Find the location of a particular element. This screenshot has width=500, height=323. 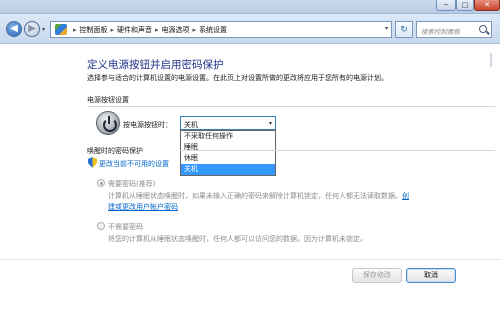

footer-divider is located at coordinates (250, 259).